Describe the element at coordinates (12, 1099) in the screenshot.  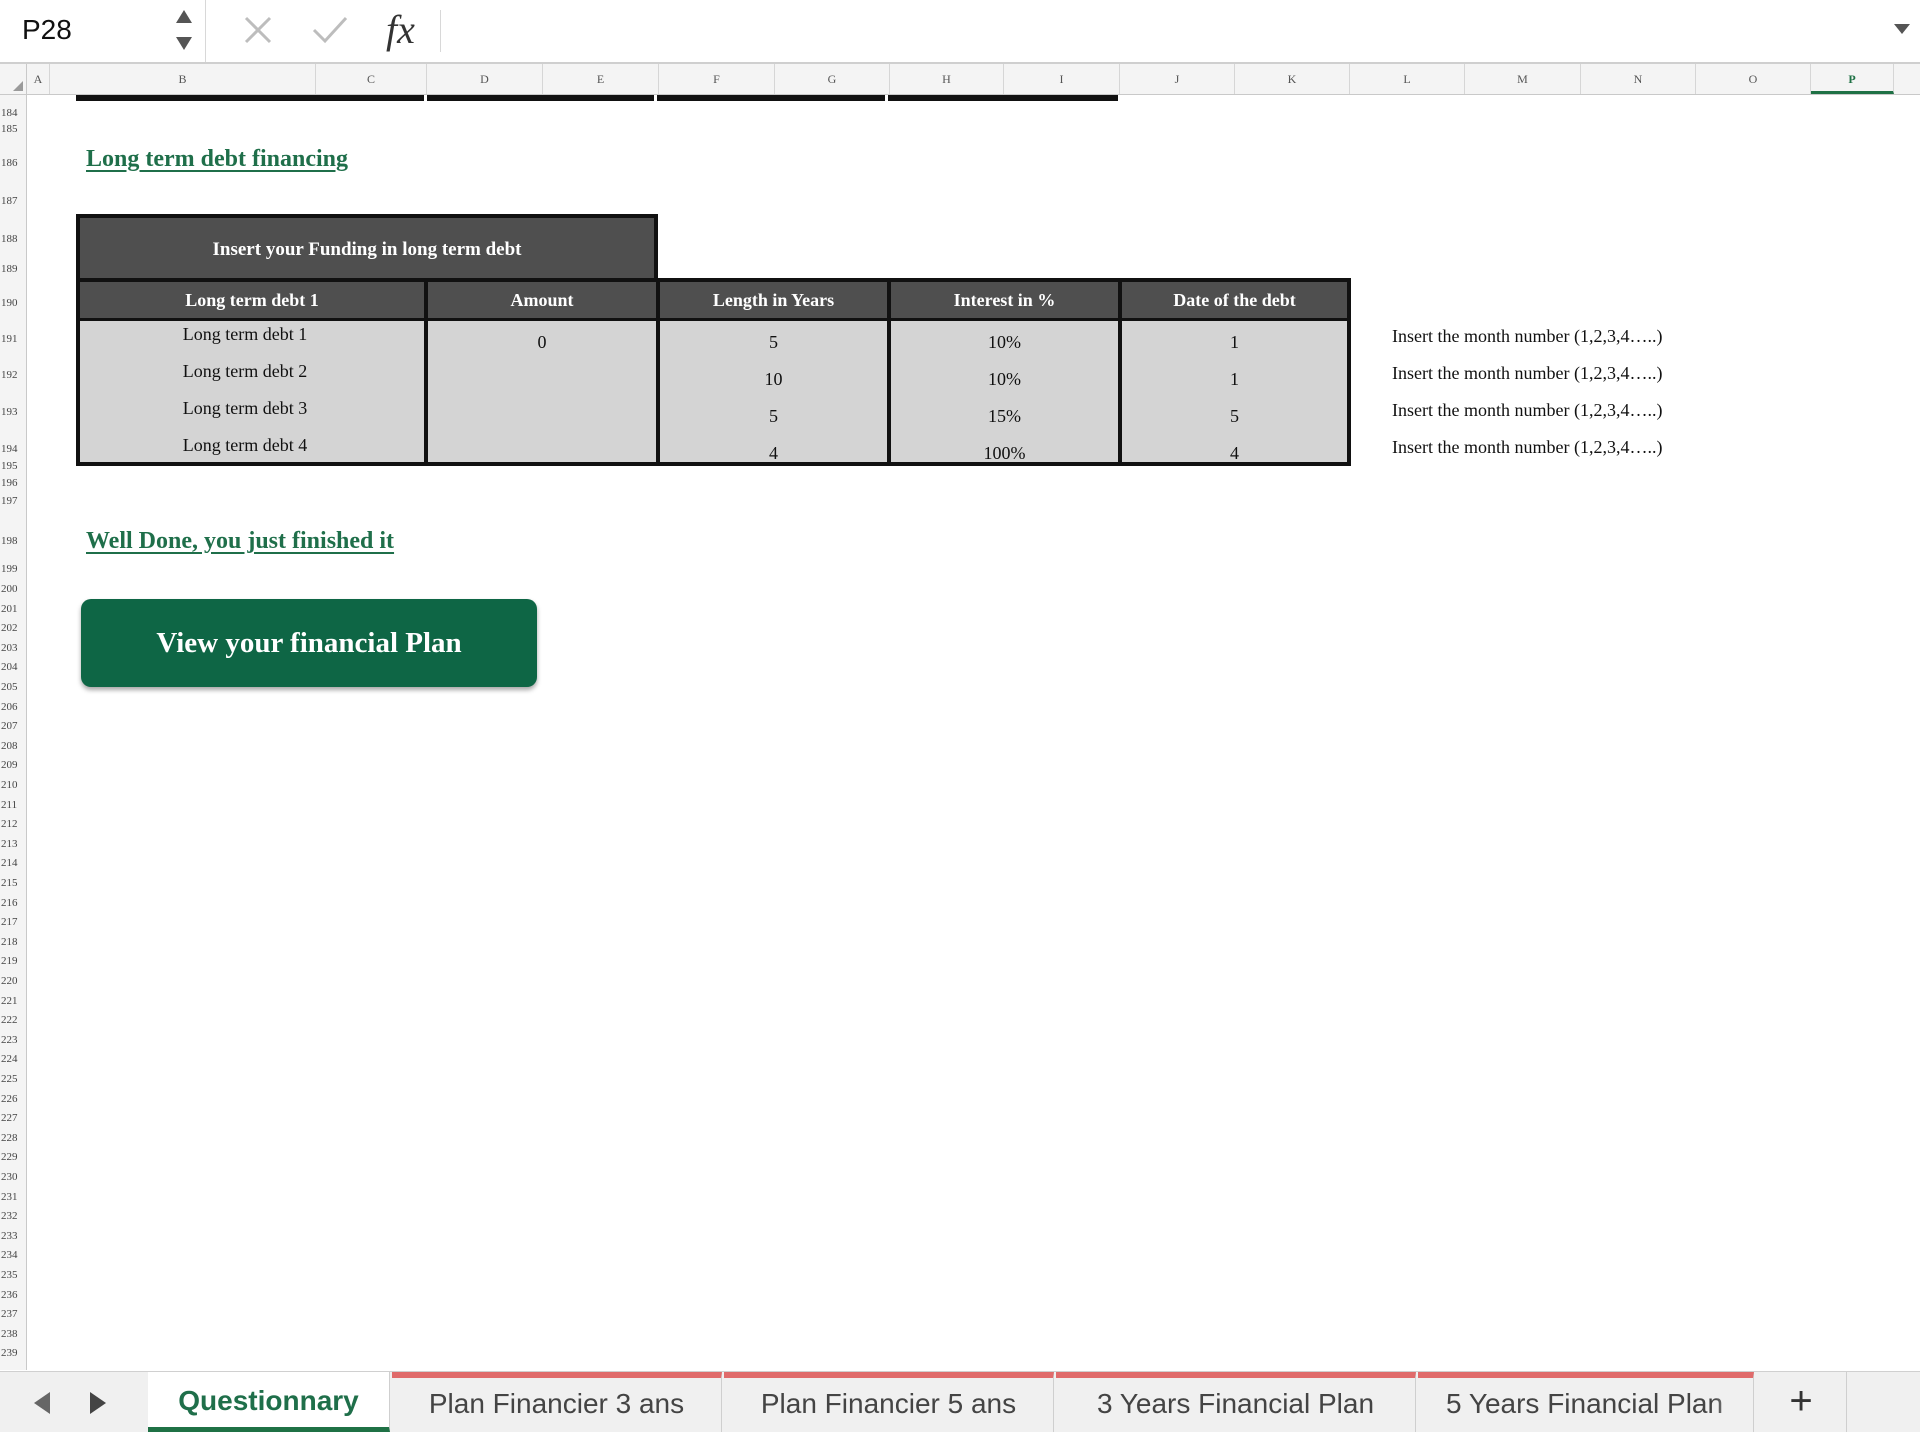
I see `row-header-cell: 226` at that location.